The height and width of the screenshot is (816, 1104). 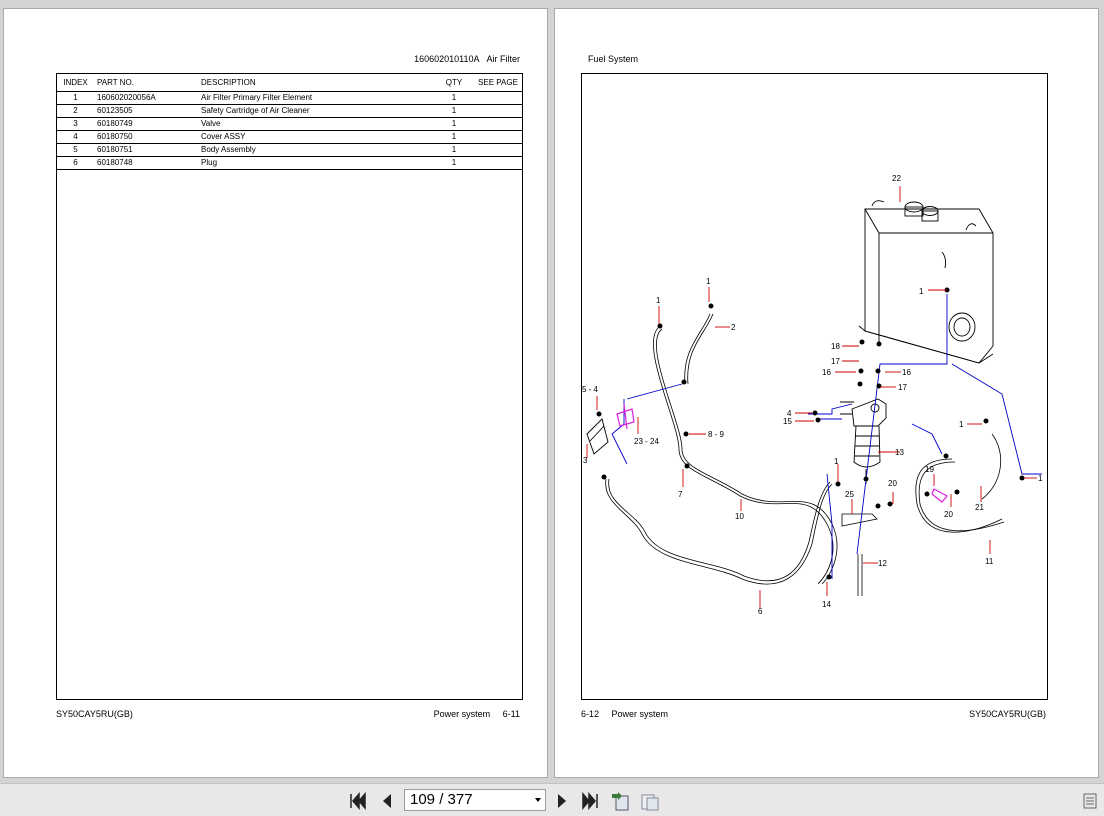 I want to click on menu-button, so click(x=1090, y=801).